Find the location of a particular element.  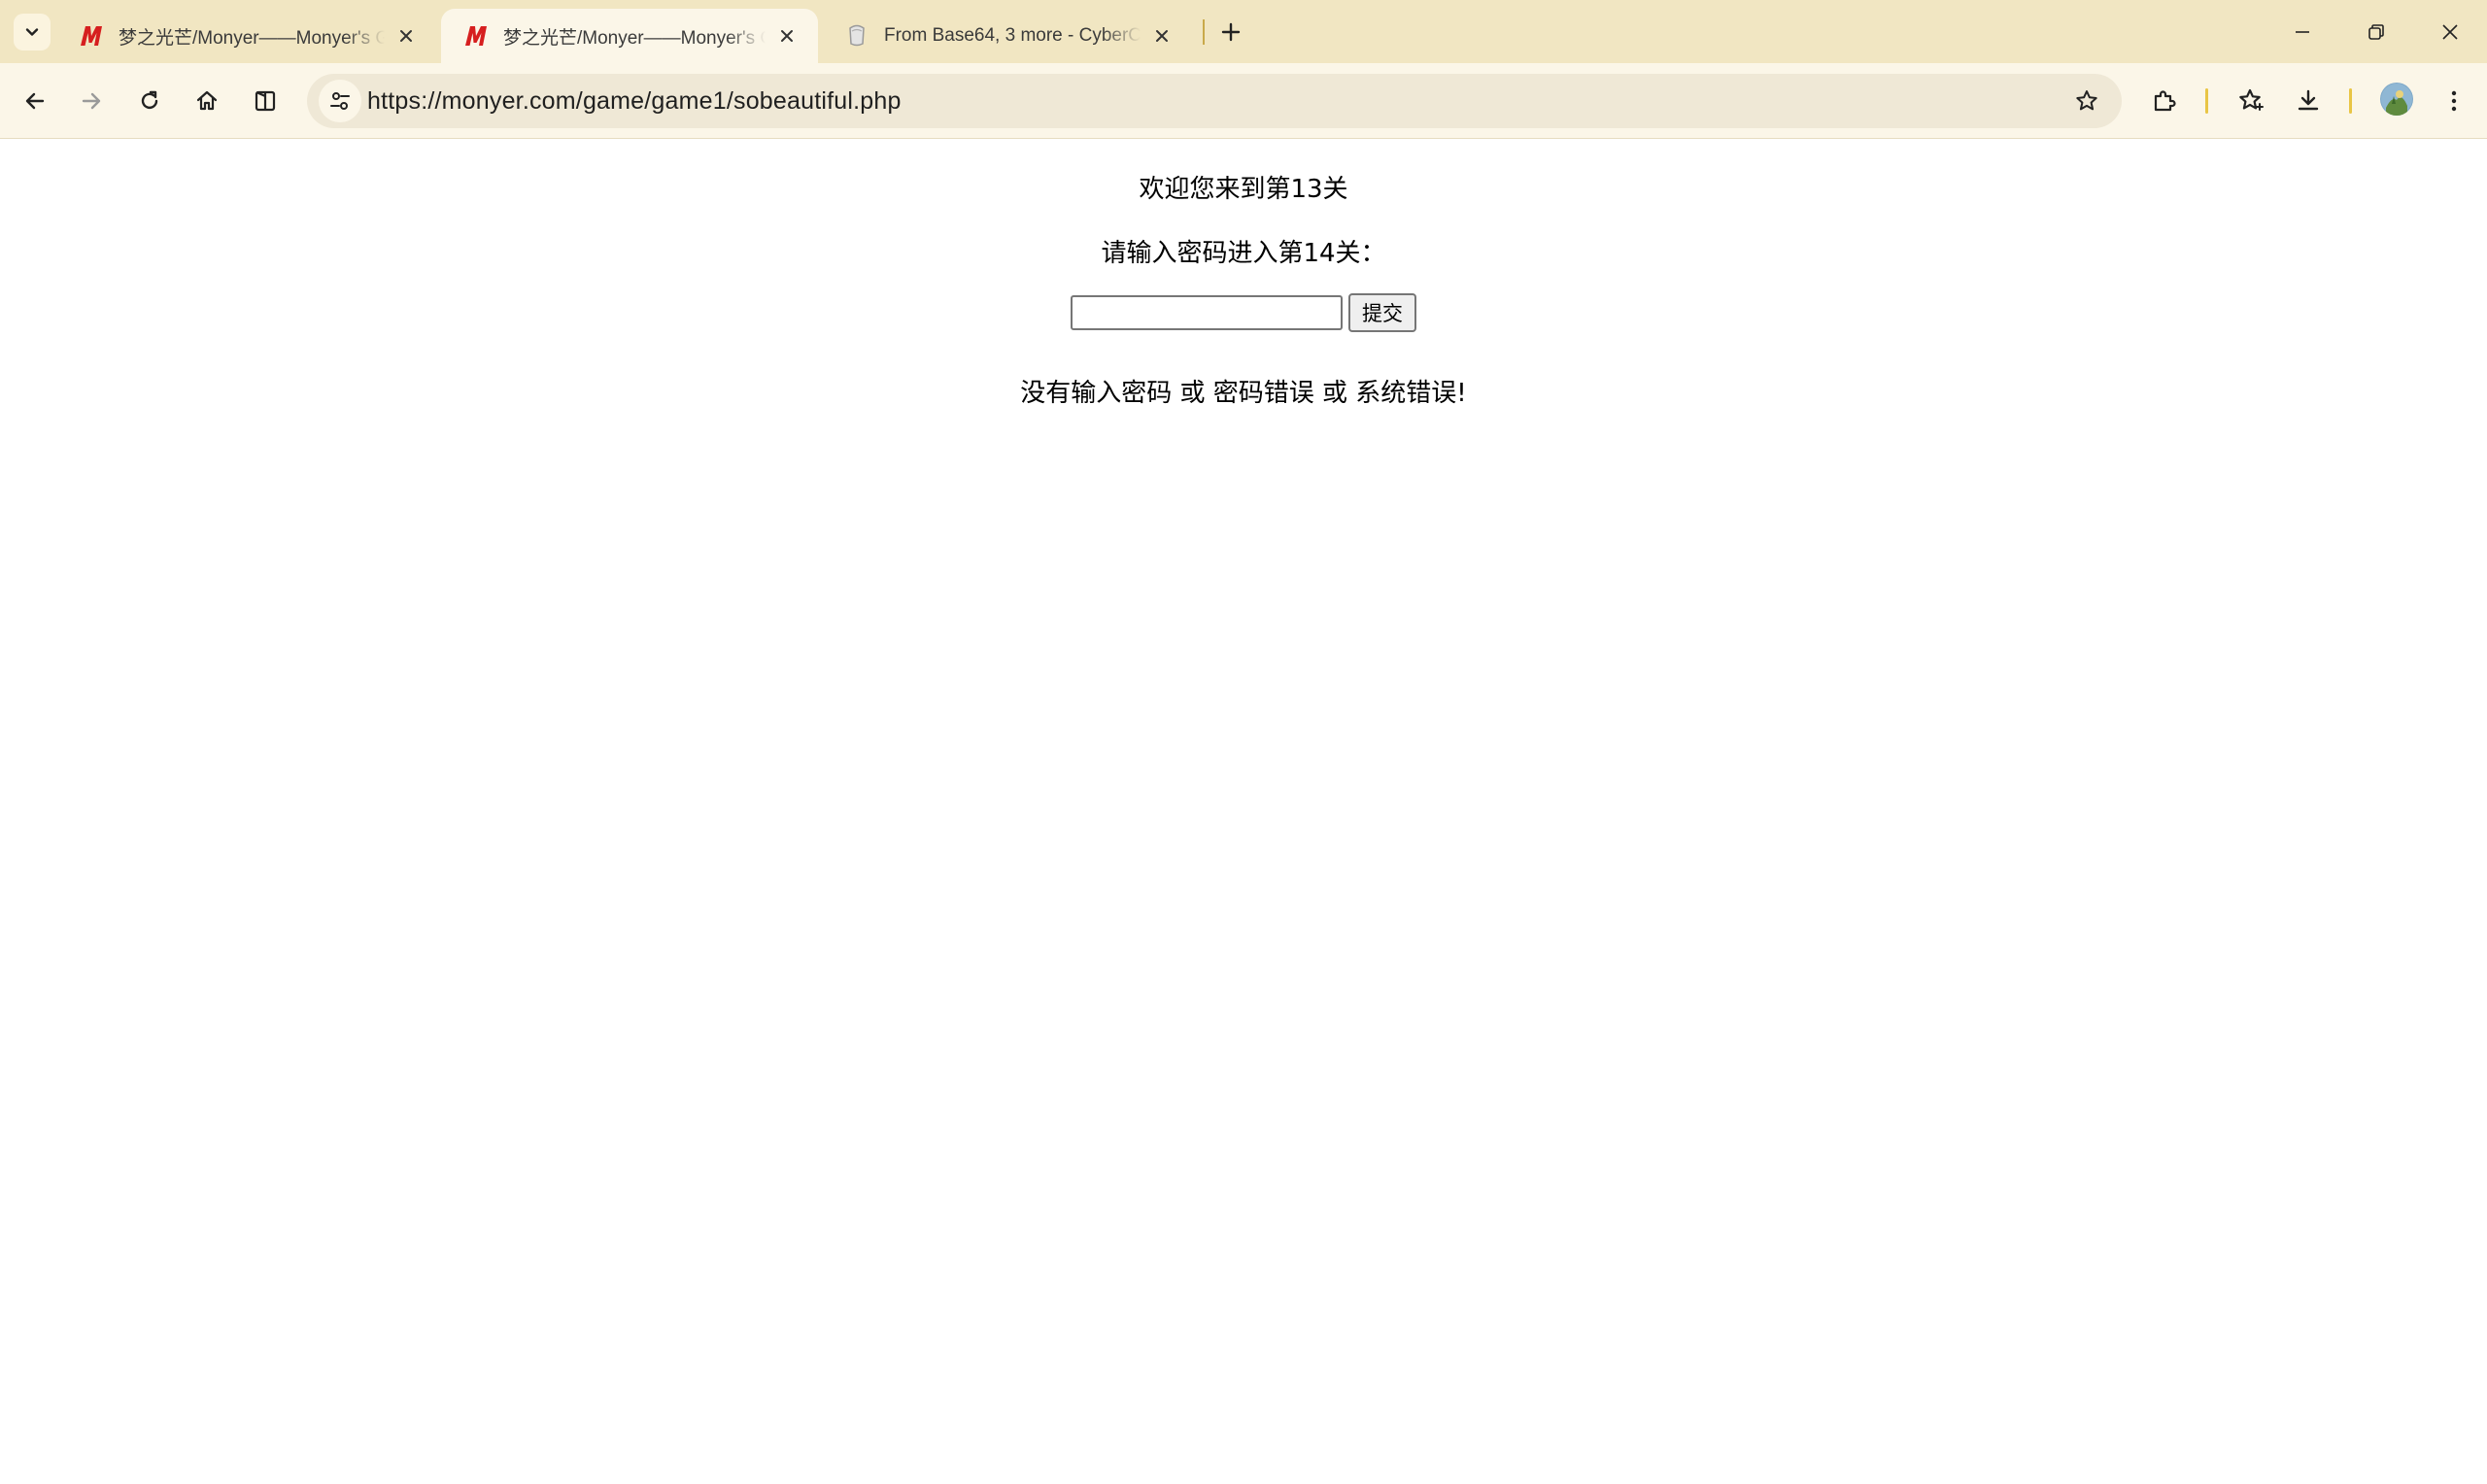

reload-icon is located at coordinates (149, 100).